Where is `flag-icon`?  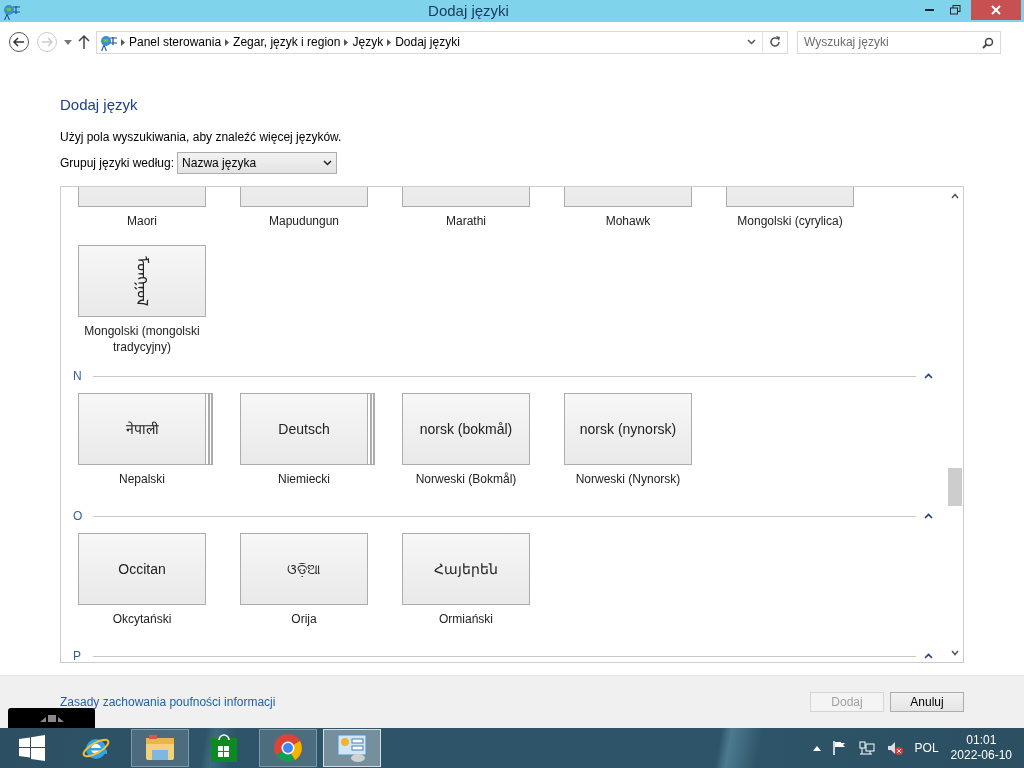 flag-icon is located at coordinates (839, 748).